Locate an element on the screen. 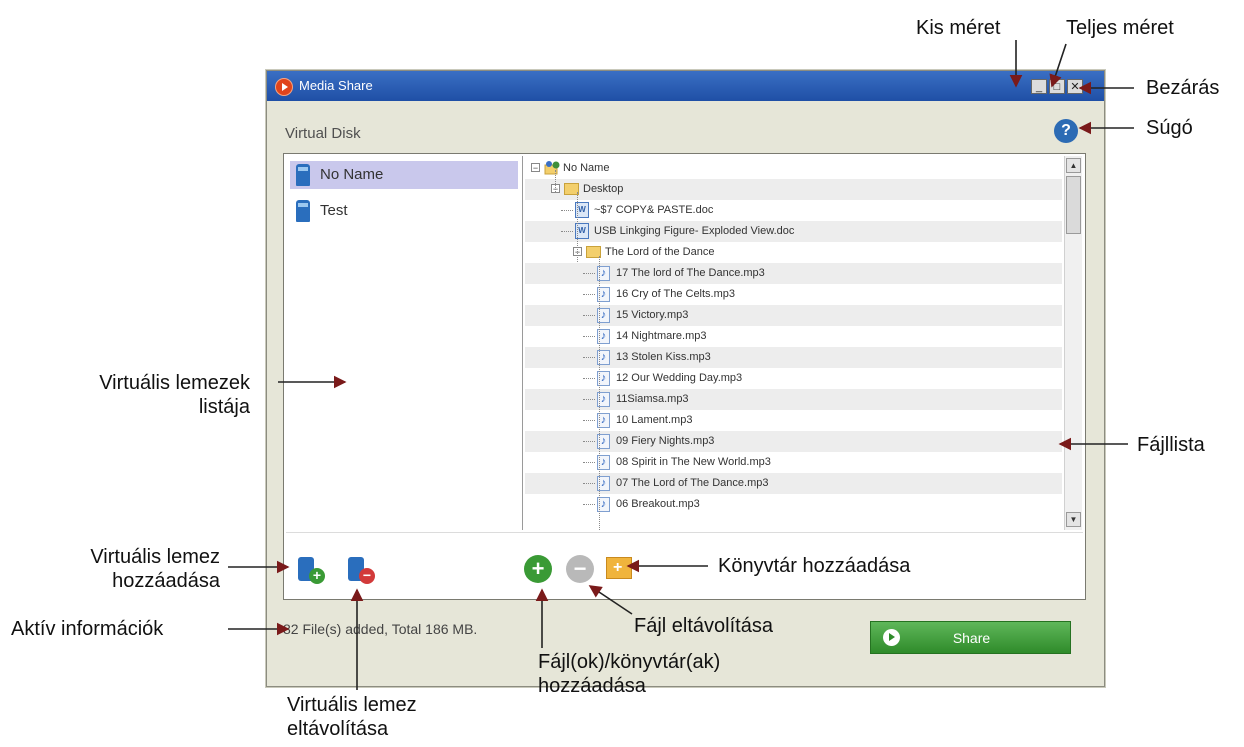 This screenshot has width=1244, height=747. arrow-remove-file is located at coordinates (610, 600).